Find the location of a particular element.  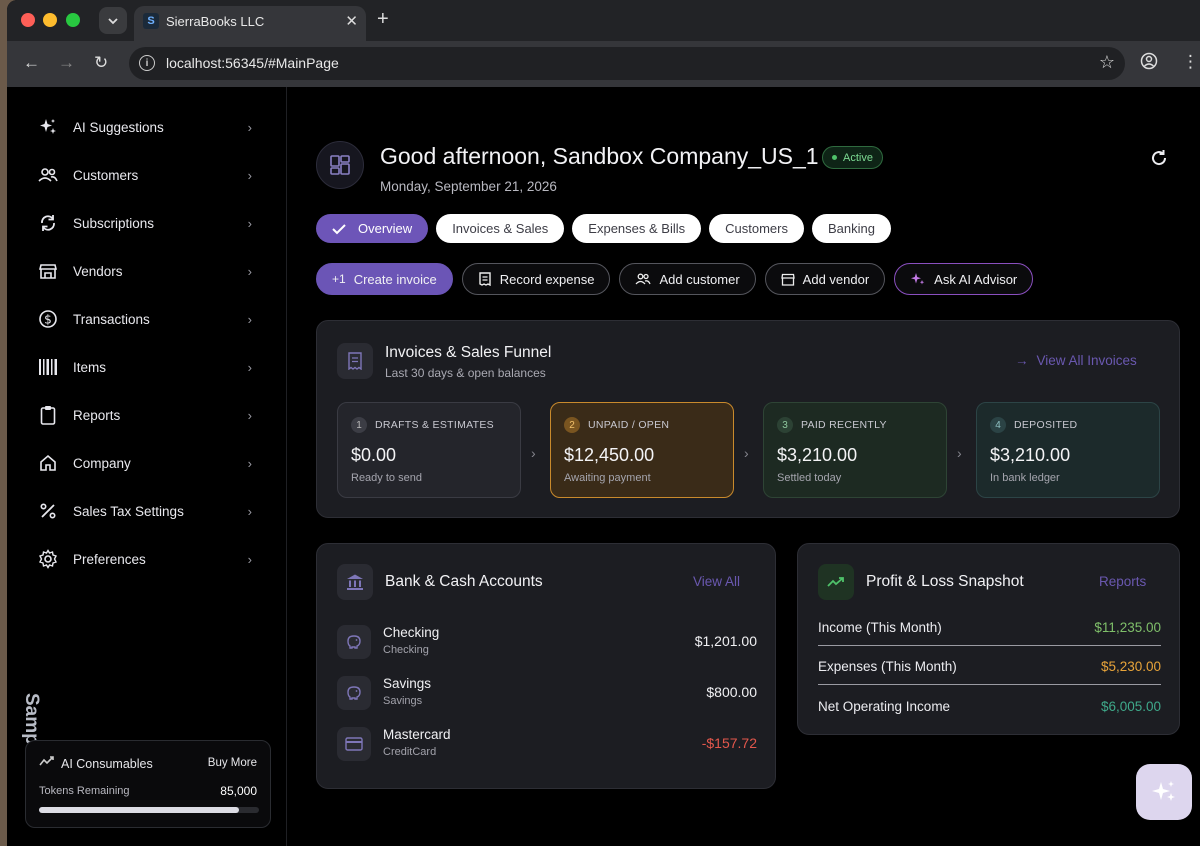

buy-more-link: Buy More is located at coordinates (232, 763).